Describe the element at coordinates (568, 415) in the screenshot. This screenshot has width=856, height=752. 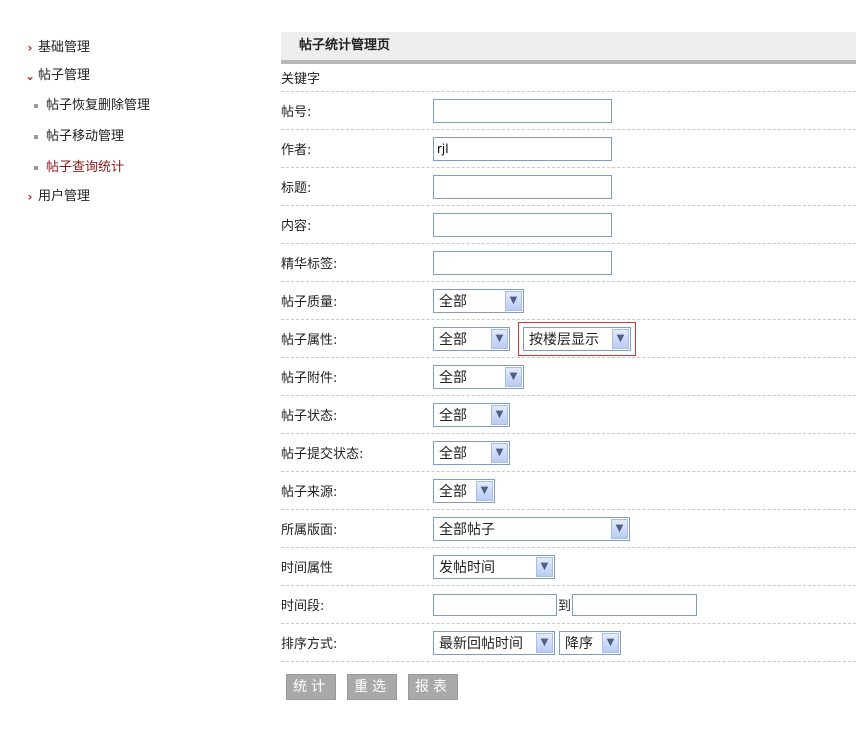
I see `form-row-status: 帖子状态: 全部 ▼` at that location.